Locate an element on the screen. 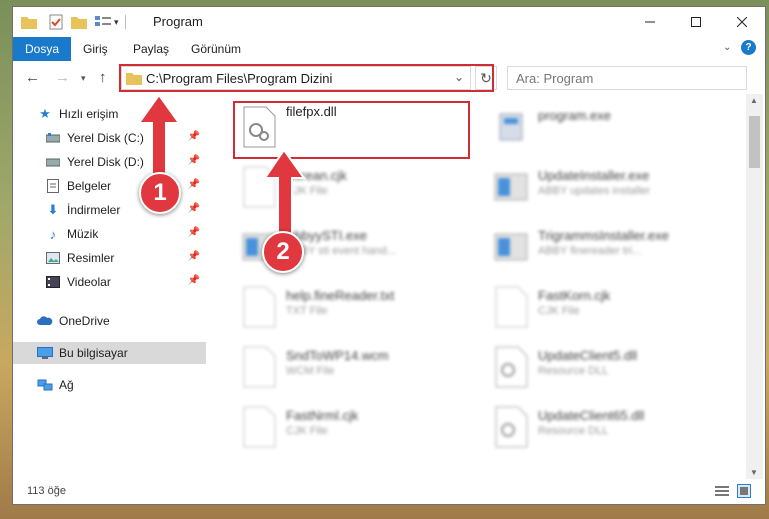 The image size is (769, 519). file-name: TrigrammsInstaller.exe is located at coordinates (603, 235).